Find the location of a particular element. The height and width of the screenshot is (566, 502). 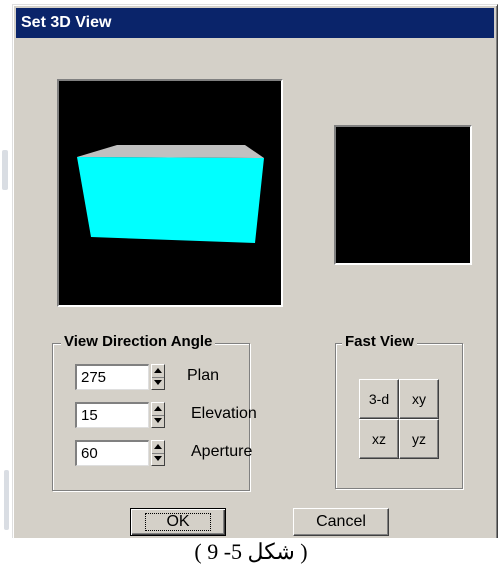

fast-view-3d-button: 3-d is located at coordinates (379, 399).